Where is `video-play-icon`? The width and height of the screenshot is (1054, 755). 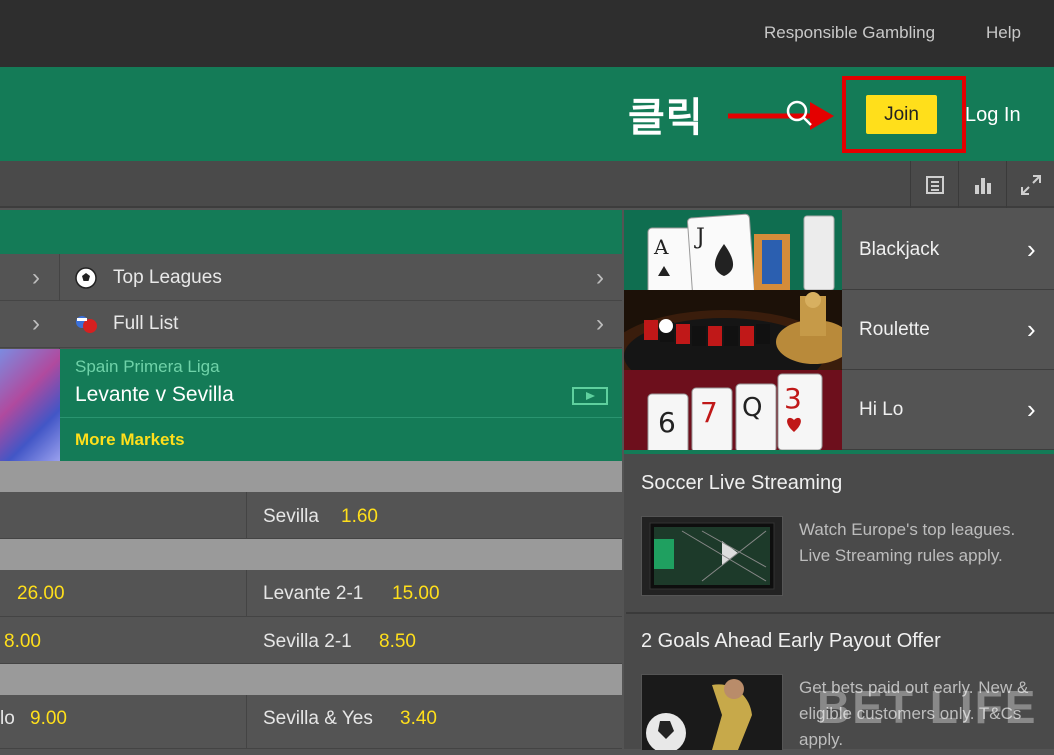
video-play-icon is located at coordinates (590, 398).